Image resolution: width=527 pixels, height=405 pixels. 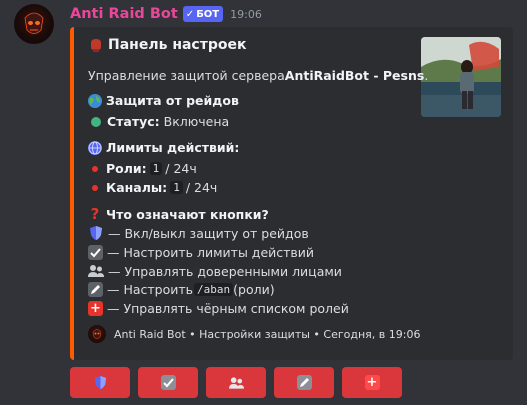 What do you see at coordinates (95, 214) in the screenshot?
I see `question-mark-icon: ?` at bounding box center [95, 214].